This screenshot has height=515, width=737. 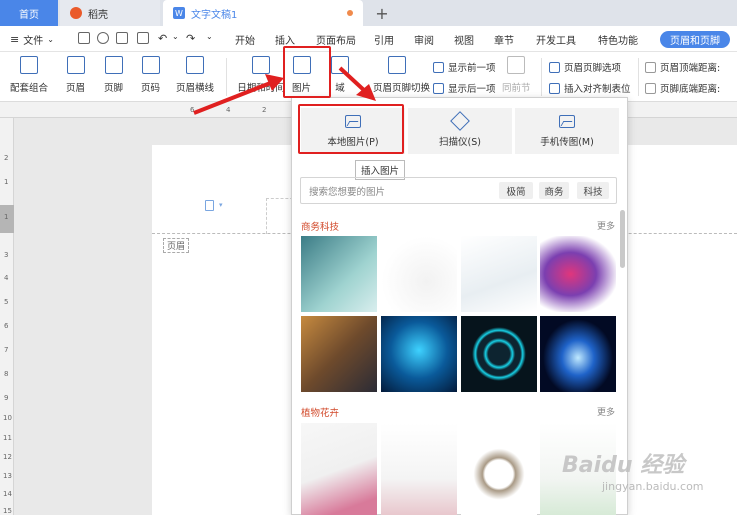 What do you see at coordinates (516, 75) in the screenshot?
I see `same-as-previous-button: 同前节` at bounding box center [516, 75].